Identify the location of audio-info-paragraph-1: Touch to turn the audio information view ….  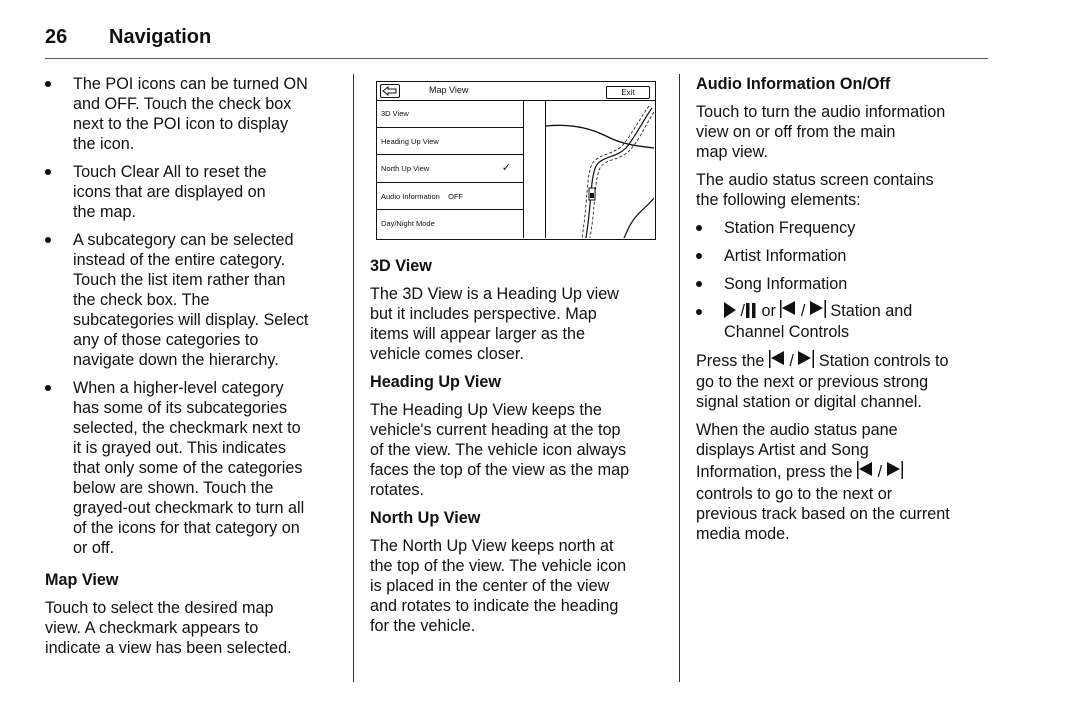
(821, 132).